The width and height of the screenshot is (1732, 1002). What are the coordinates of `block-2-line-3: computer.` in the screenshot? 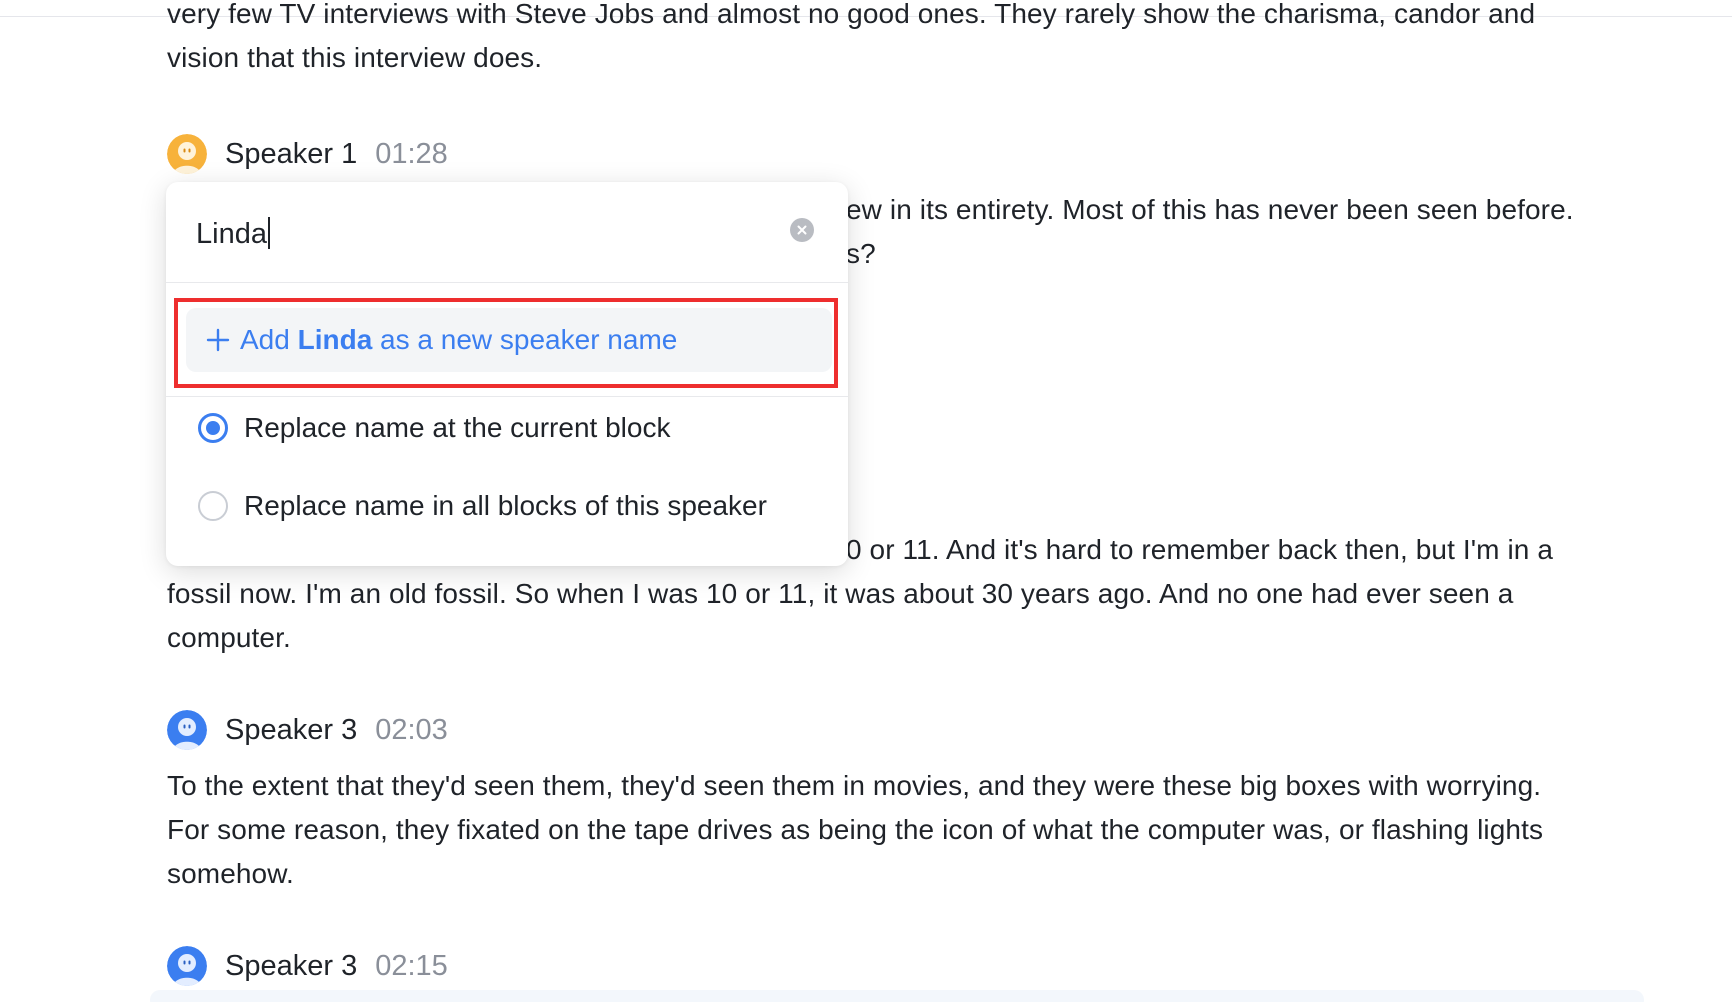 It's located at (229, 637).